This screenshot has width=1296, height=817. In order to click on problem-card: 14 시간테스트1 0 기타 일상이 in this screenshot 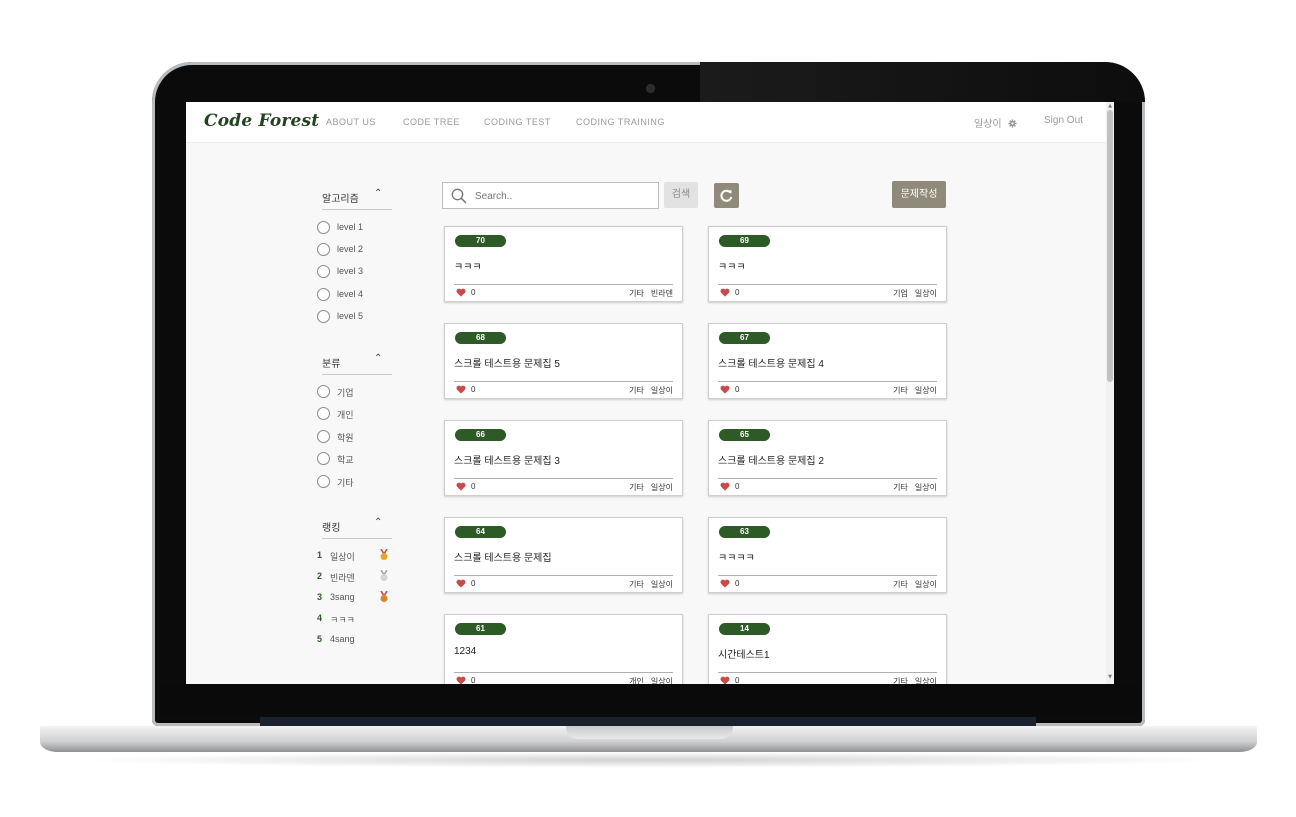, I will do `click(827, 649)`.